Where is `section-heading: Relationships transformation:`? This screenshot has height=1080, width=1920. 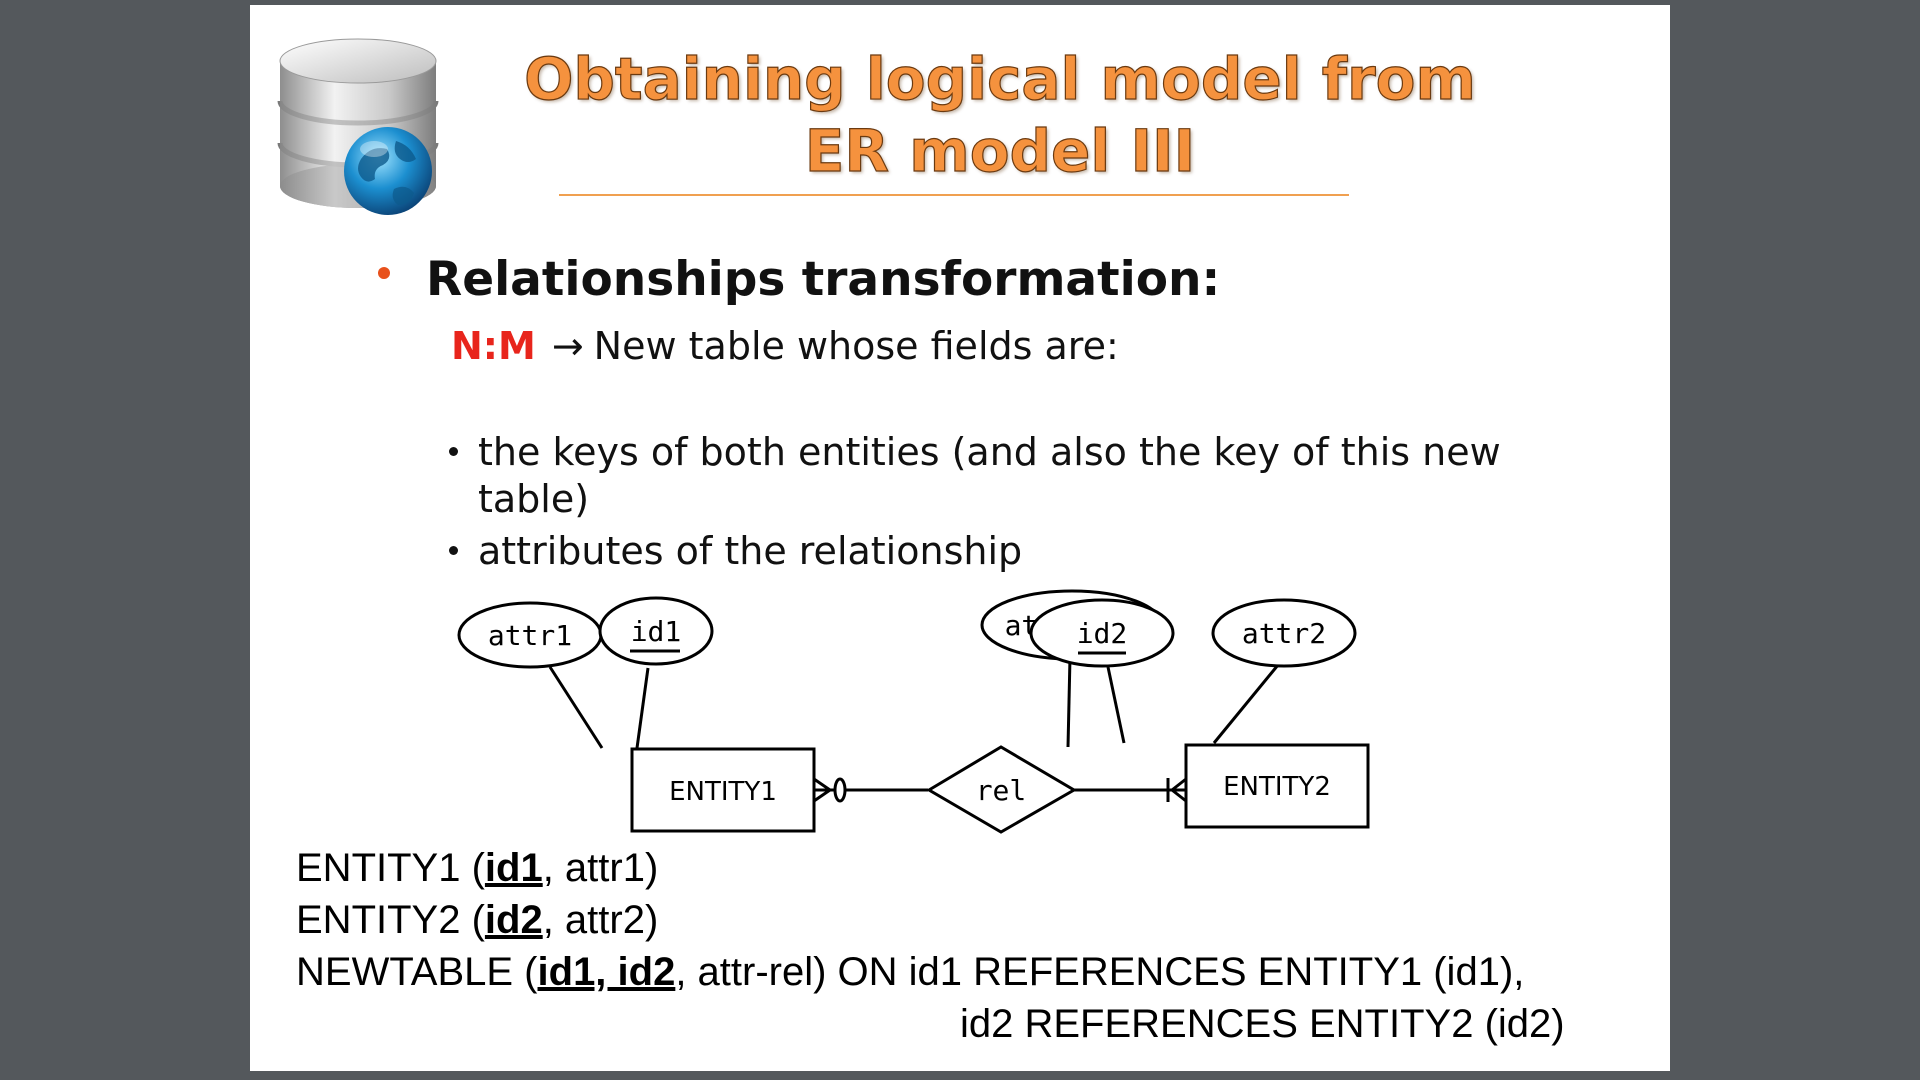 section-heading: Relationships transformation: is located at coordinates (823, 279).